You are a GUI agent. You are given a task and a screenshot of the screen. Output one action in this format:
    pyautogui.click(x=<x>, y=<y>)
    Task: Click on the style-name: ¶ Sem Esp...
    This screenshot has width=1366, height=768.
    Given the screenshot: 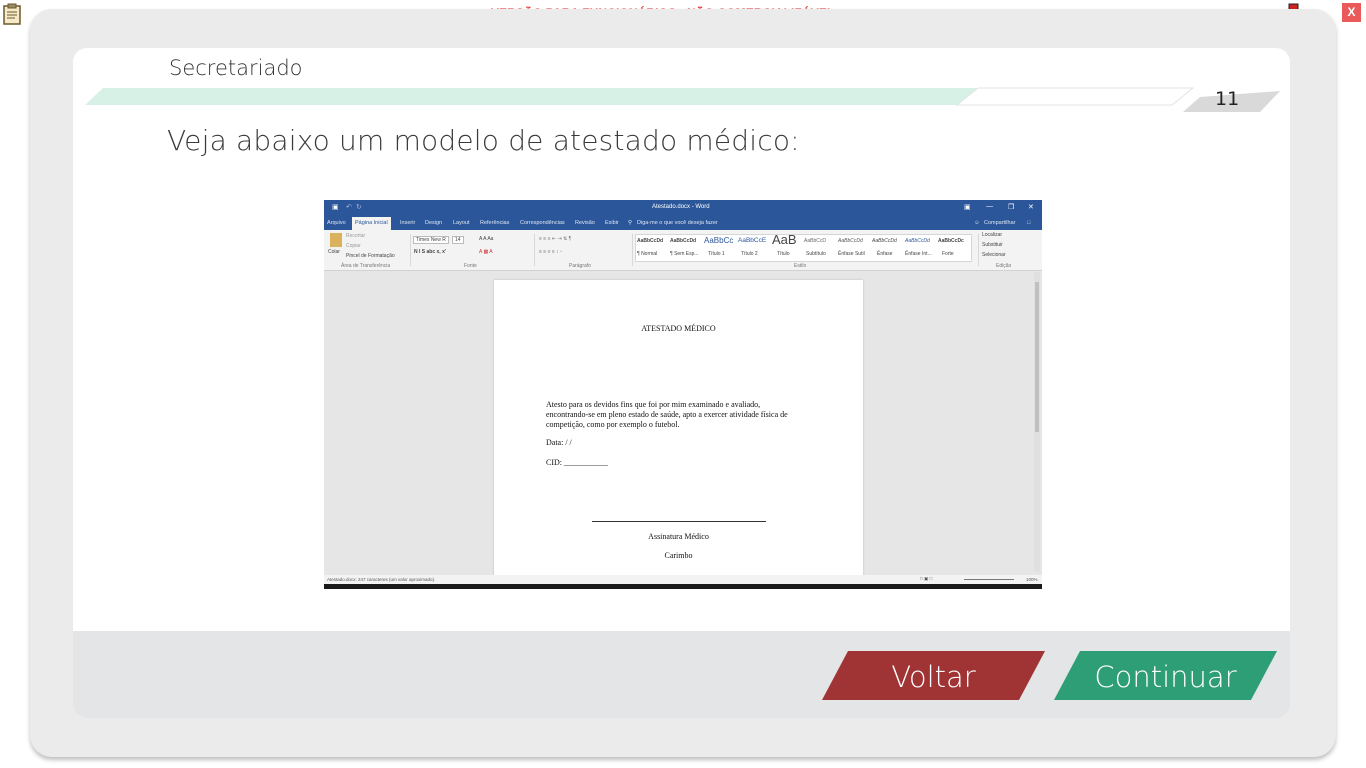 What is the action you would take?
    pyautogui.click(x=684, y=254)
    